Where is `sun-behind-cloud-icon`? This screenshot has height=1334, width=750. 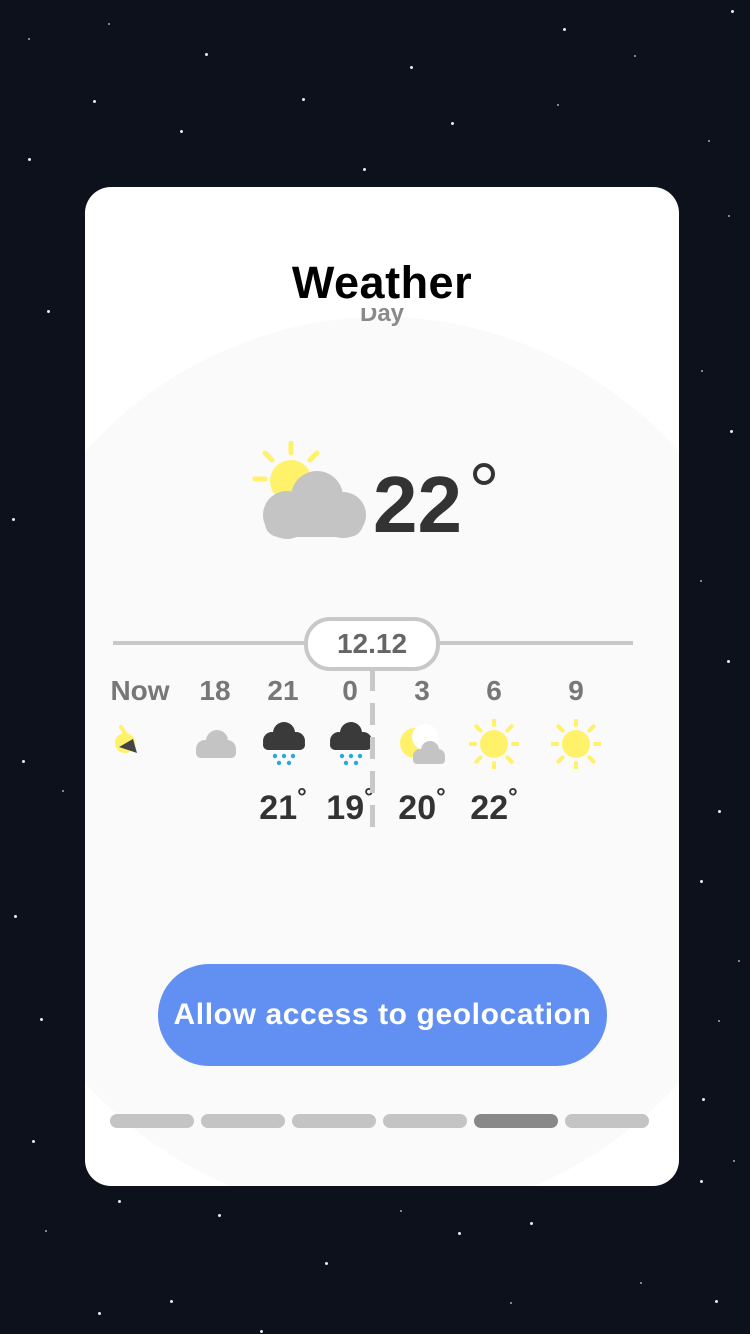
sun-behind-cloud-icon is located at coordinates (309, 490).